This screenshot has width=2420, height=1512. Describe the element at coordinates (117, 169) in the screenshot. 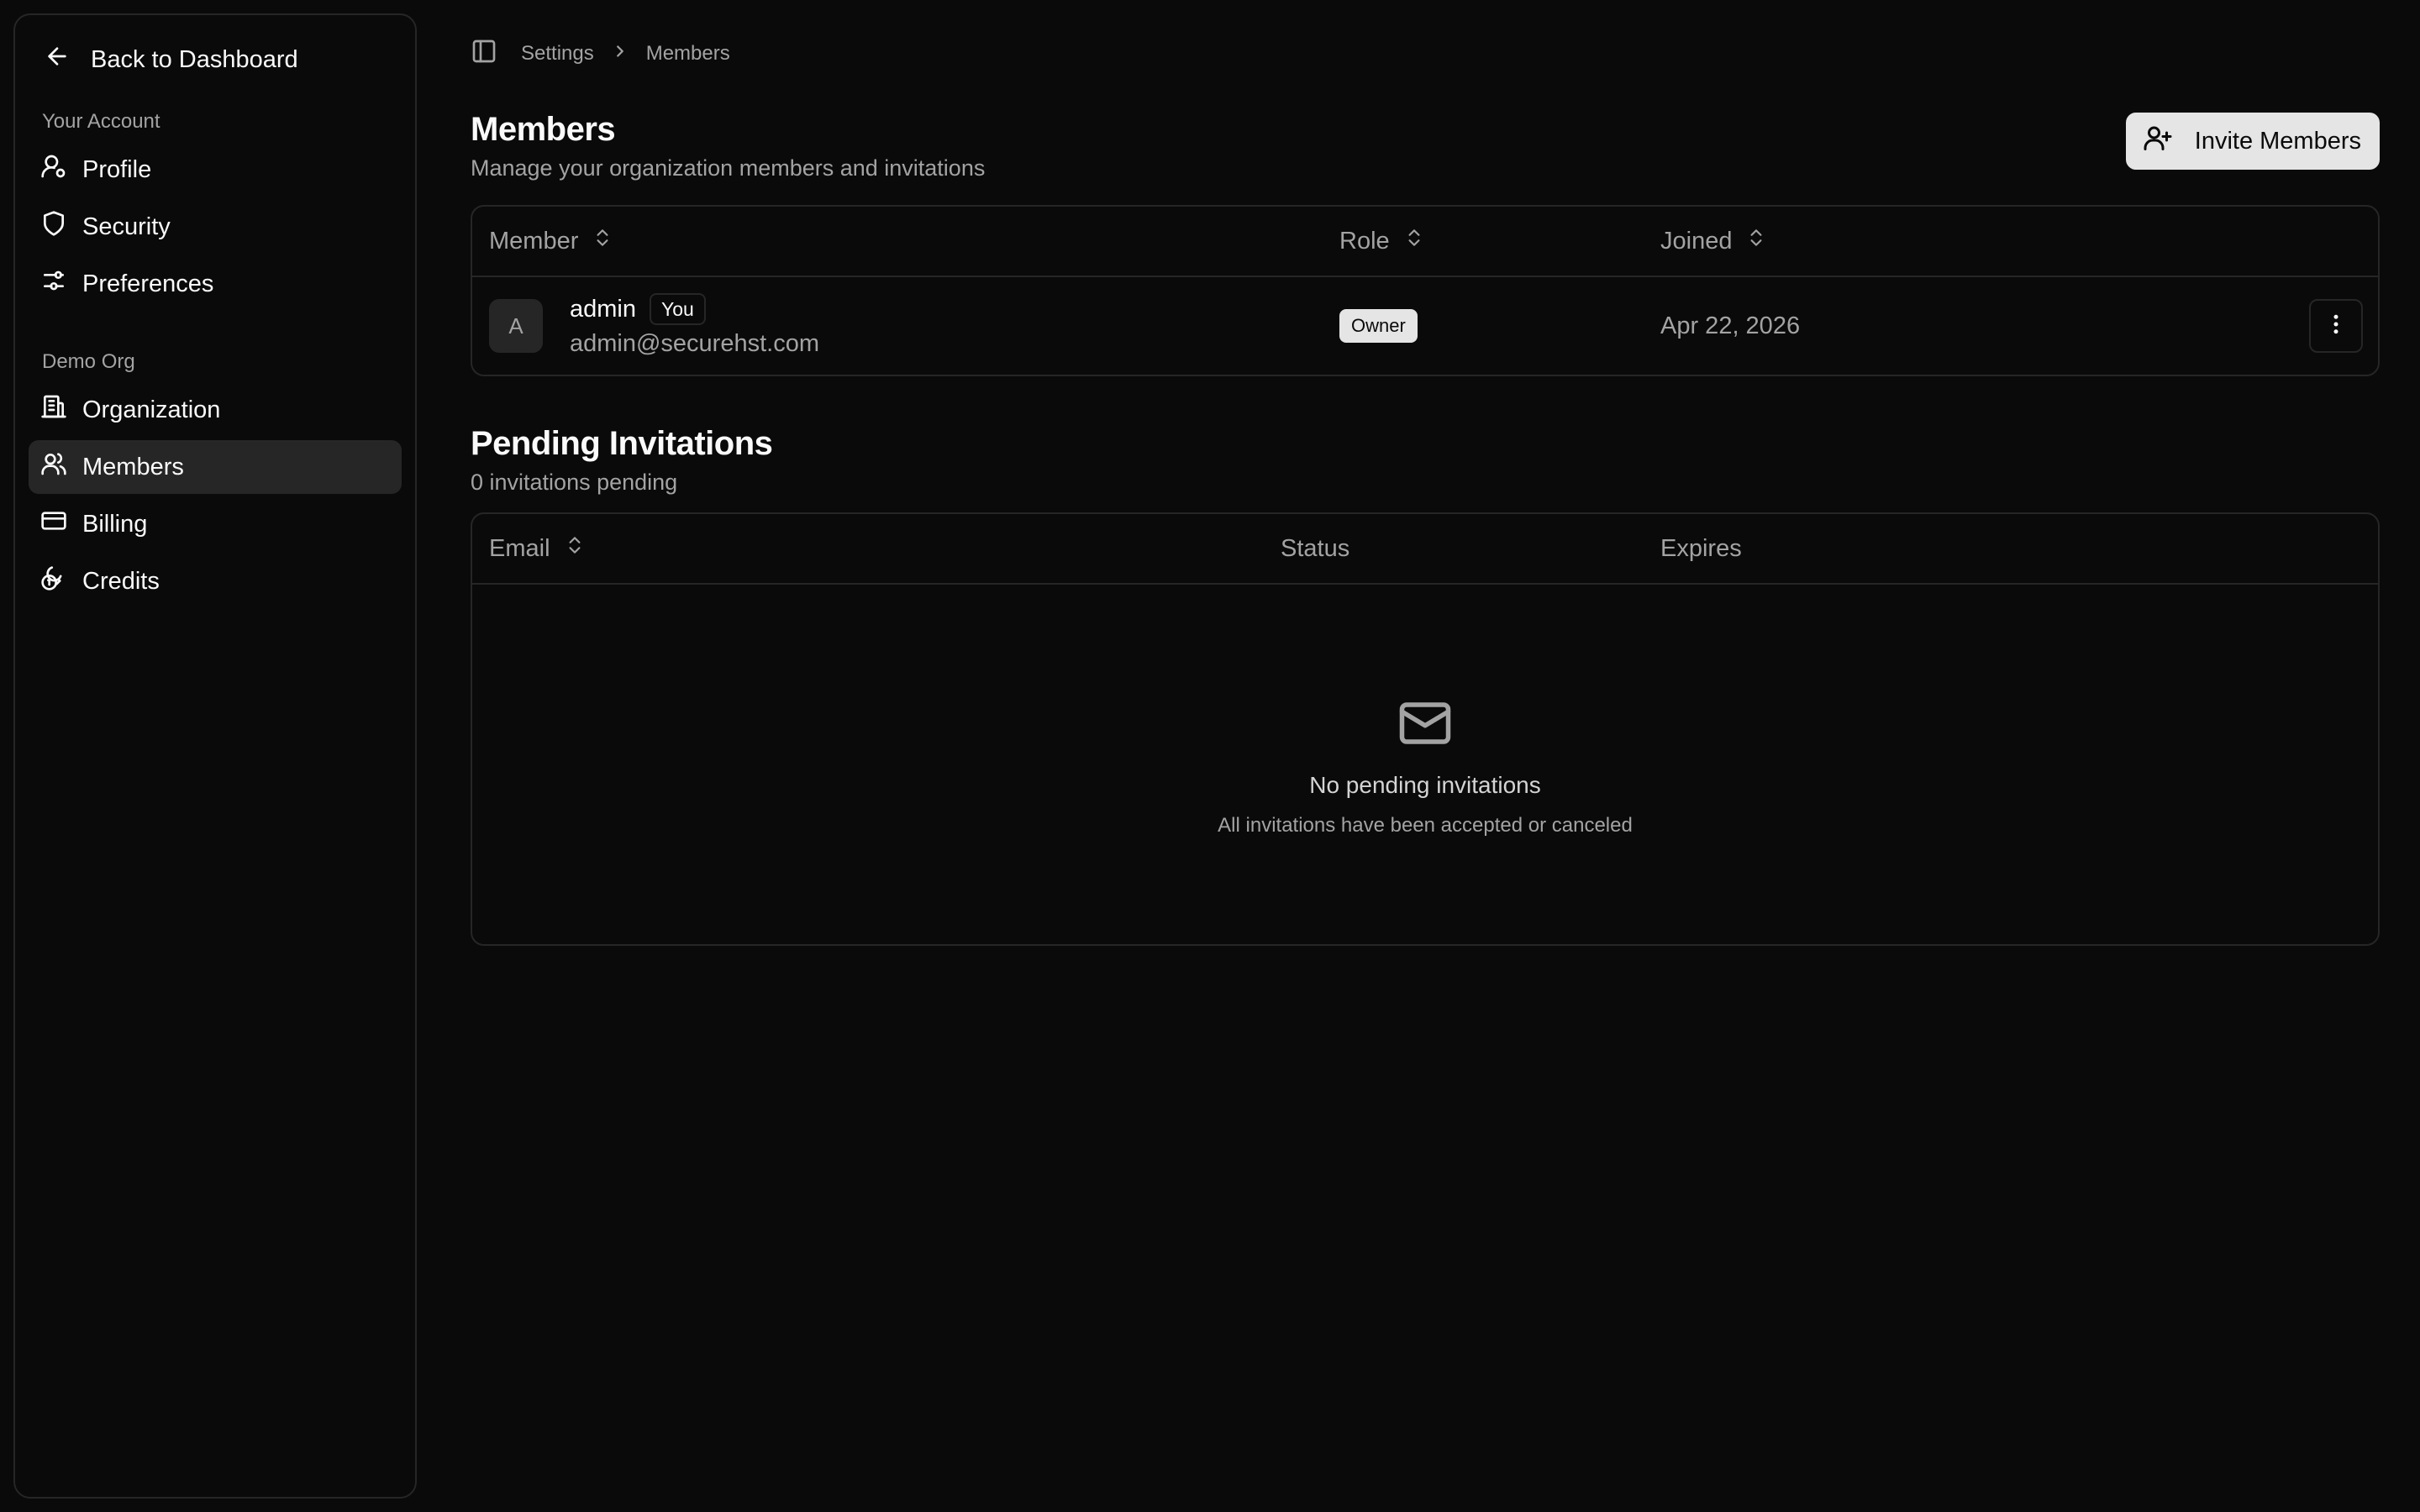

I see `sidebar-item-label: Profile` at that location.